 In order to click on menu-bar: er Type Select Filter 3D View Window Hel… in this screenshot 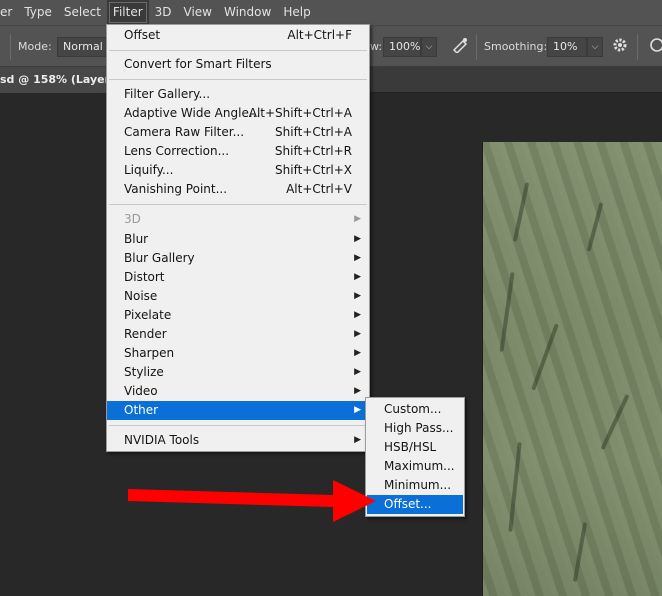, I will do `click(331, 12)`.